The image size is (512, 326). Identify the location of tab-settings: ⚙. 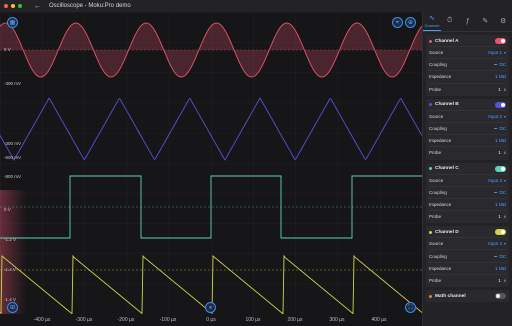
(503, 21).